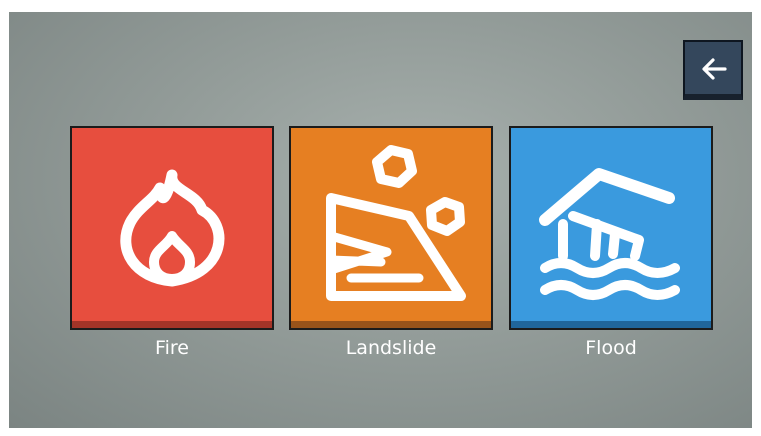 The height and width of the screenshot is (436, 761). I want to click on back-button, so click(713, 70).